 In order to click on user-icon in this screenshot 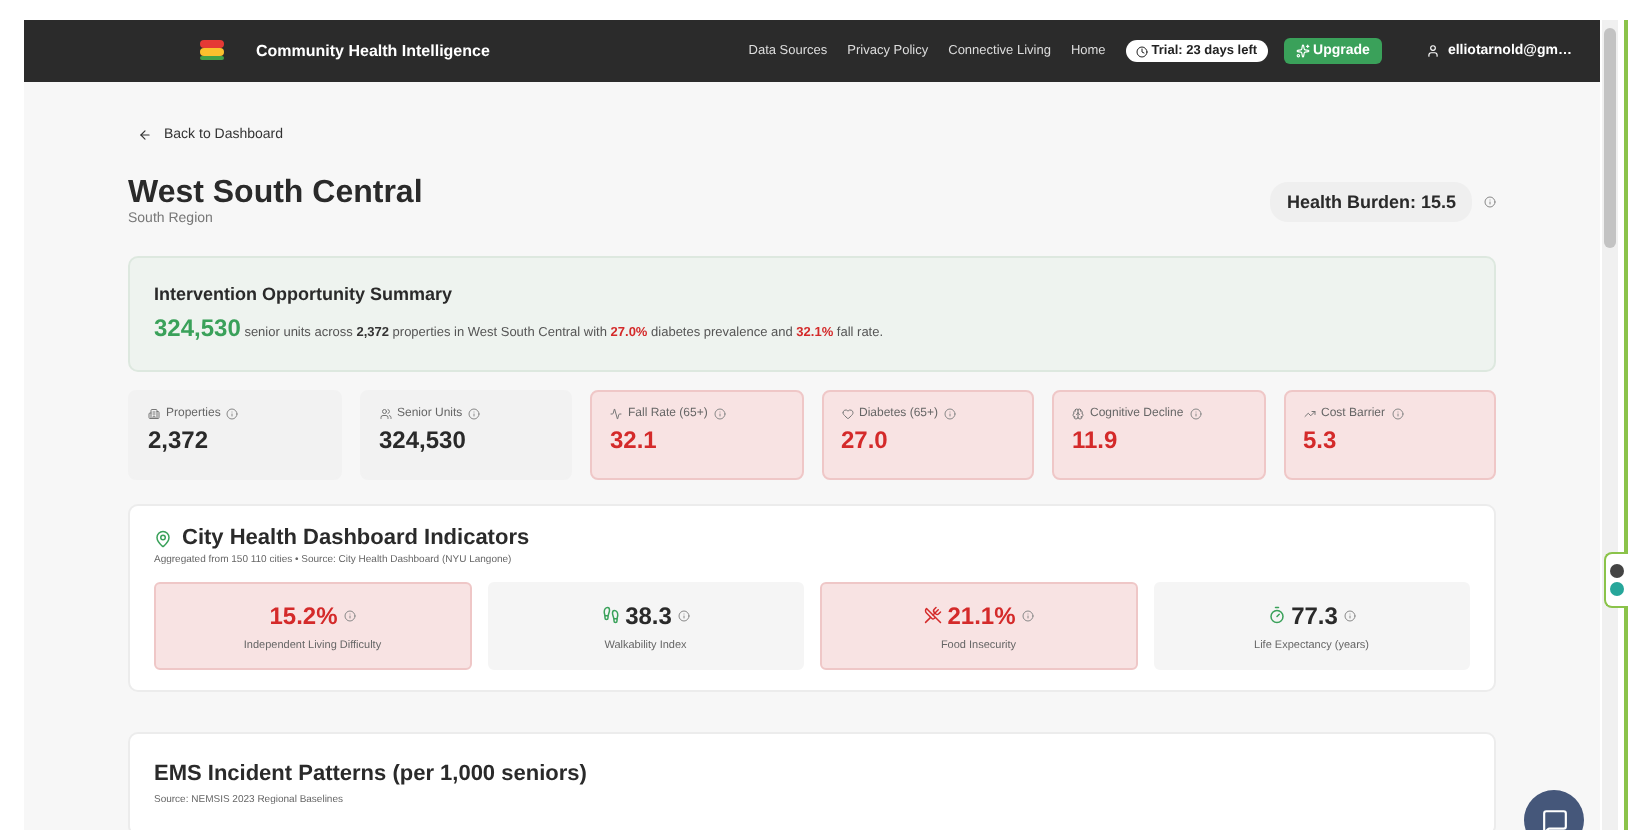, I will do `click(1432, 51)`.